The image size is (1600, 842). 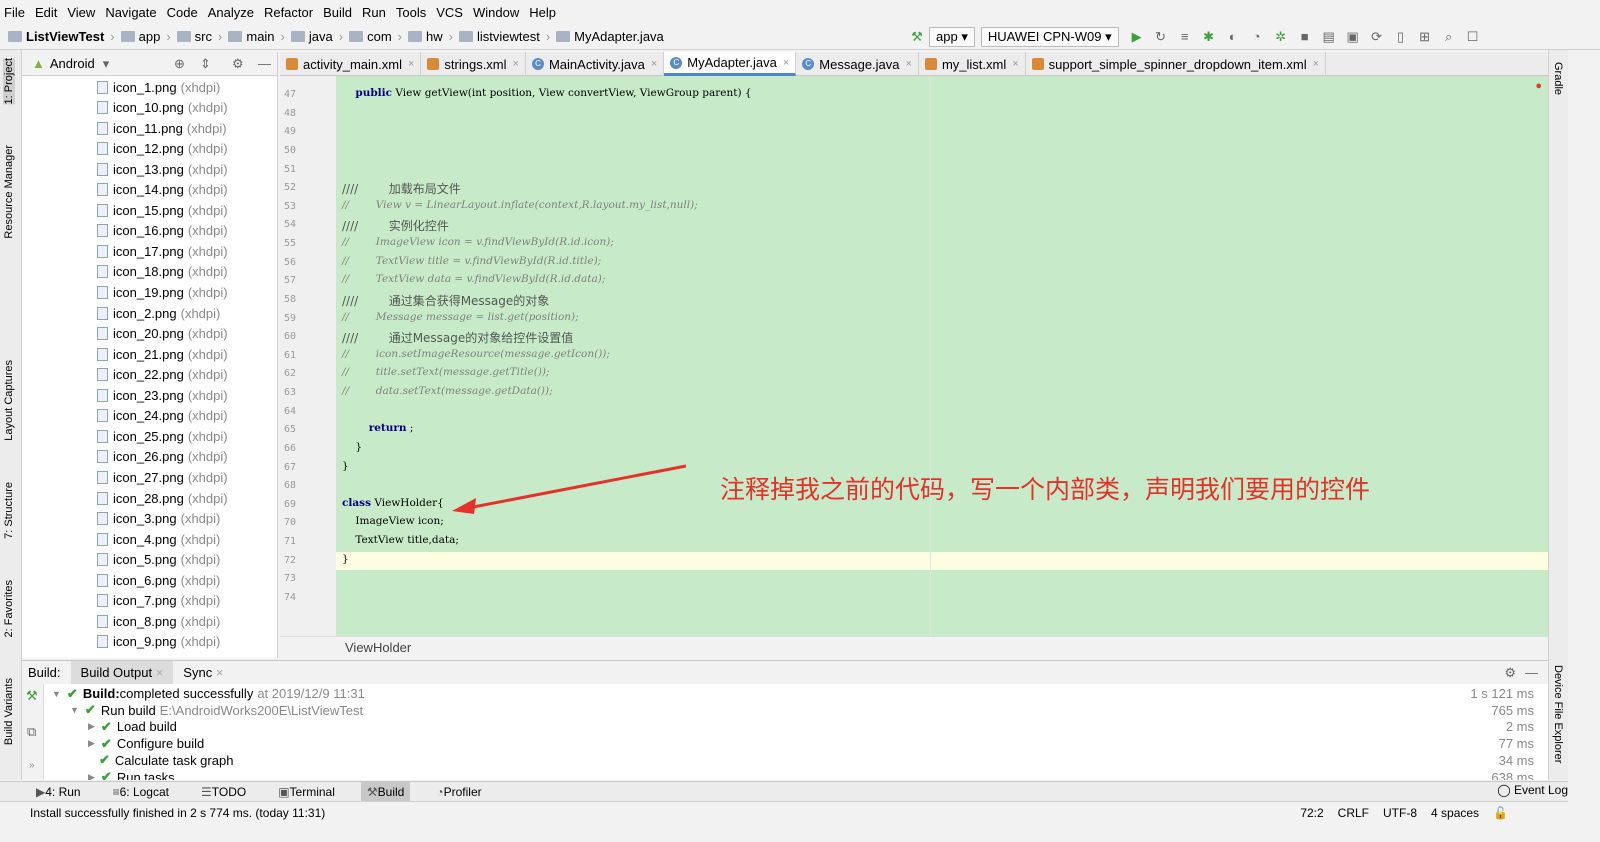 I want to click on menu-item-window: Window, so click(x=496, y=12).